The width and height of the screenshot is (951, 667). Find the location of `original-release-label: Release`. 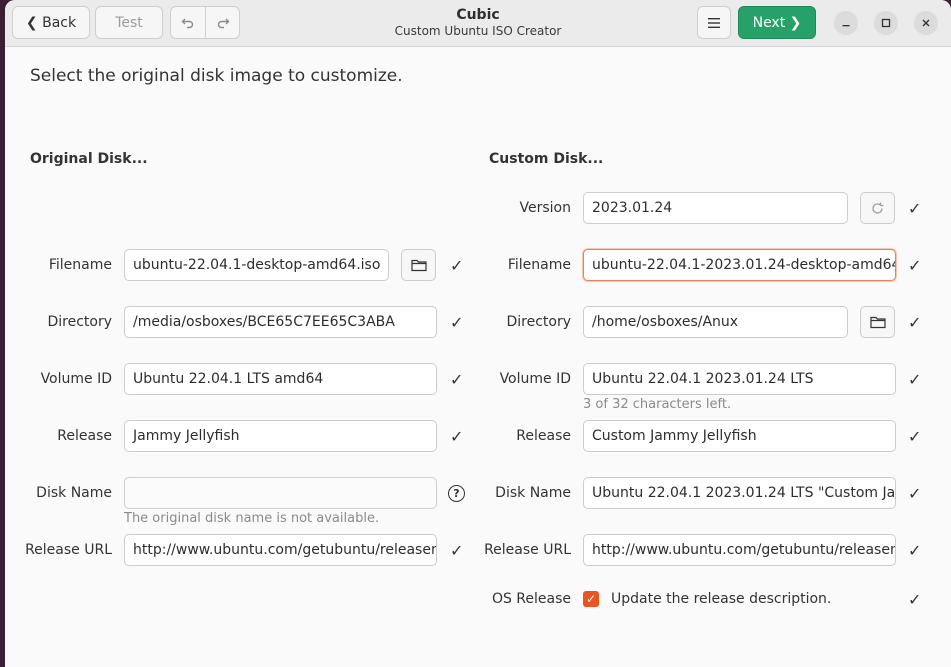

original-release-label: Release is located at coordinates (84, 436).